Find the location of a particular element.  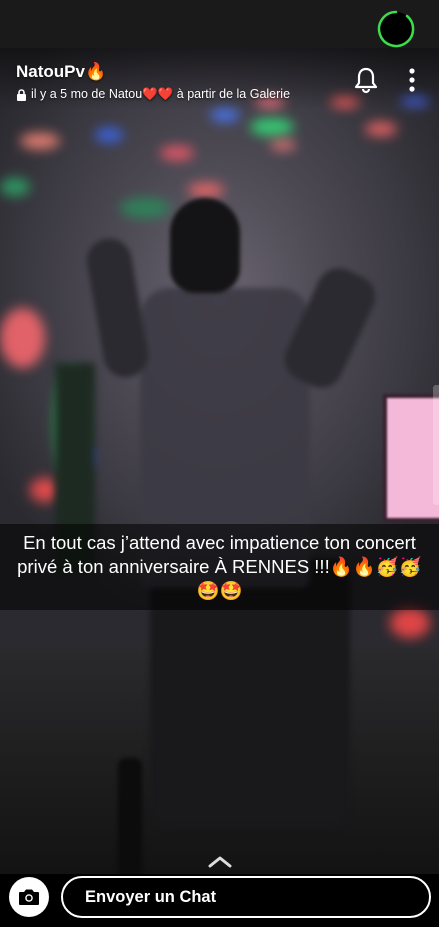

chat-input is located at coordinates (246, 897).